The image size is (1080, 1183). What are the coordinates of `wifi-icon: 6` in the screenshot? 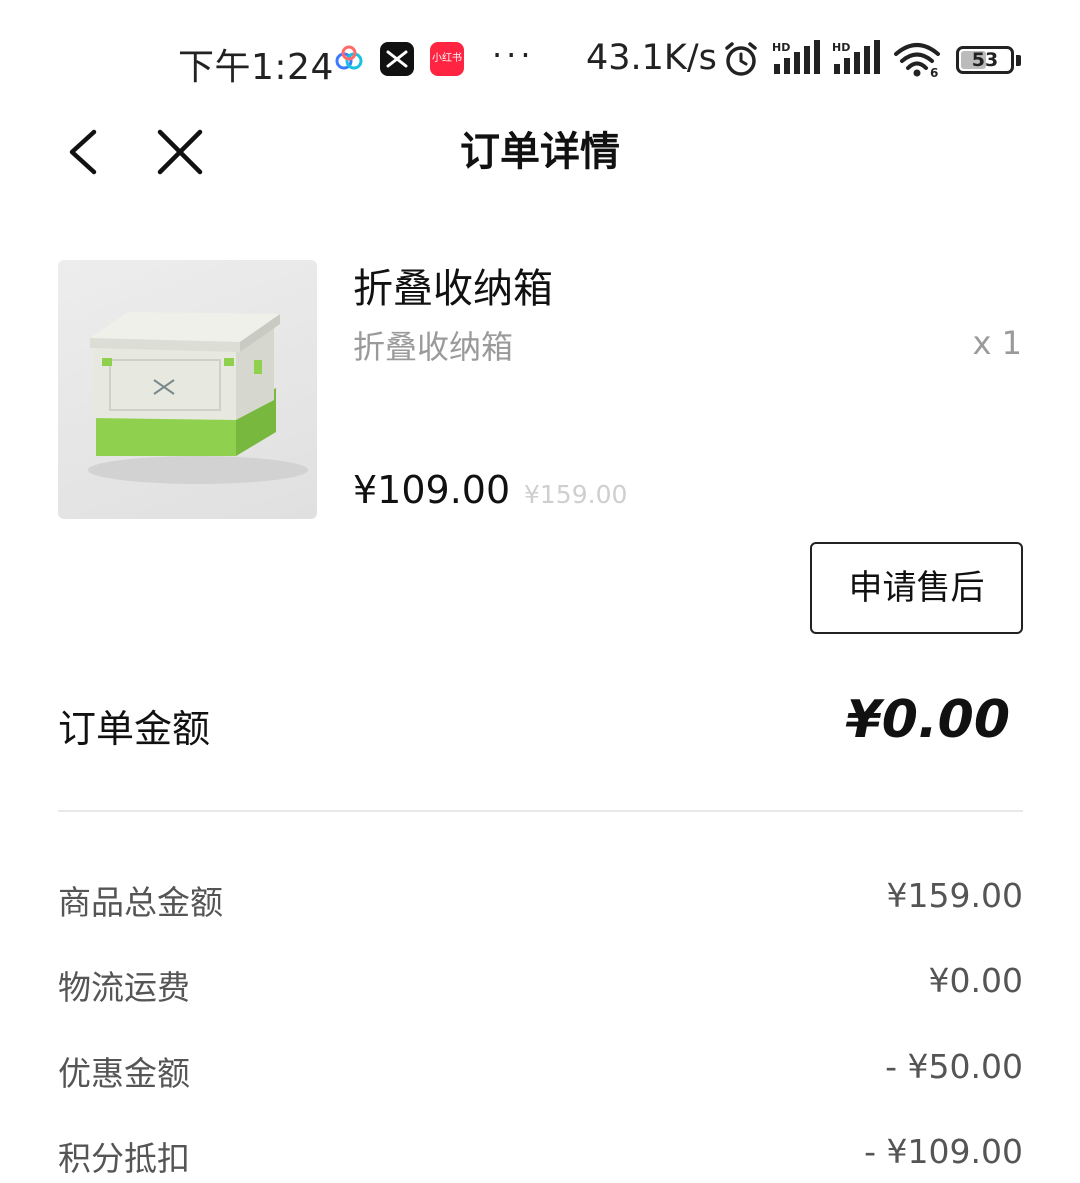 It's located at (917, 61).